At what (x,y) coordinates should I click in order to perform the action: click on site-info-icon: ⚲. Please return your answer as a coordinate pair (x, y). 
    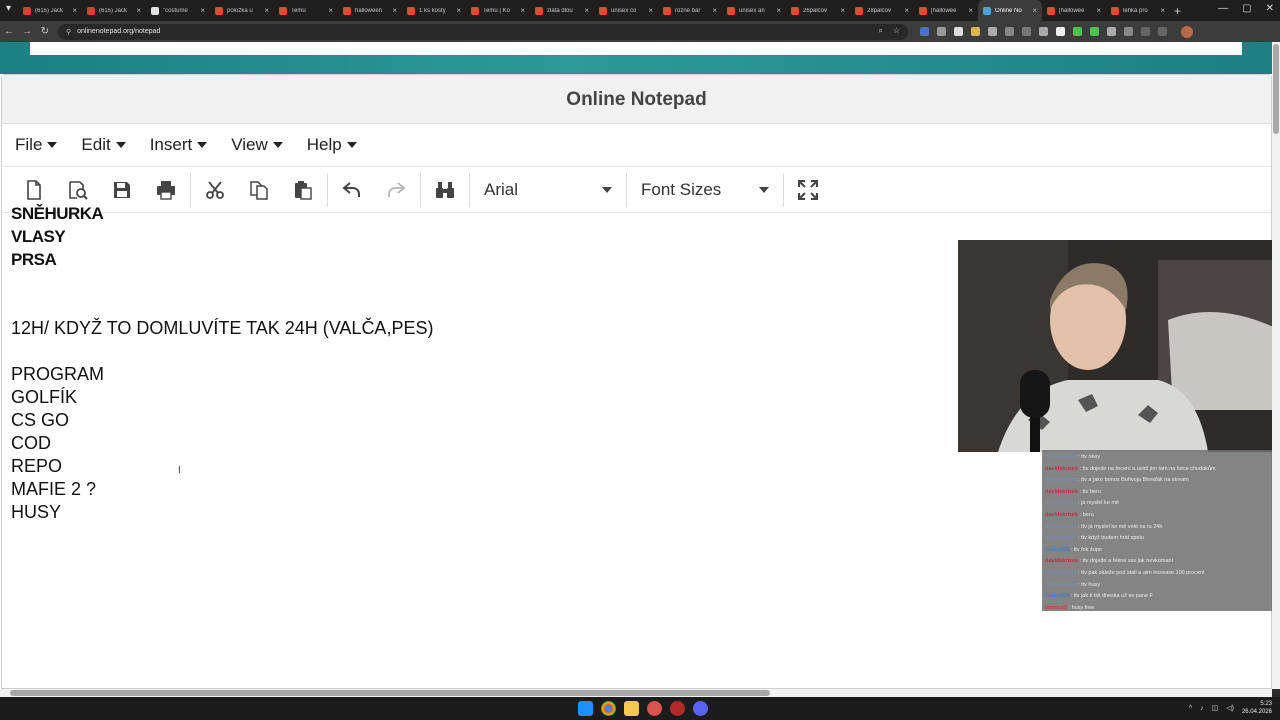
    Looking at the image, I should click on (68, 32).